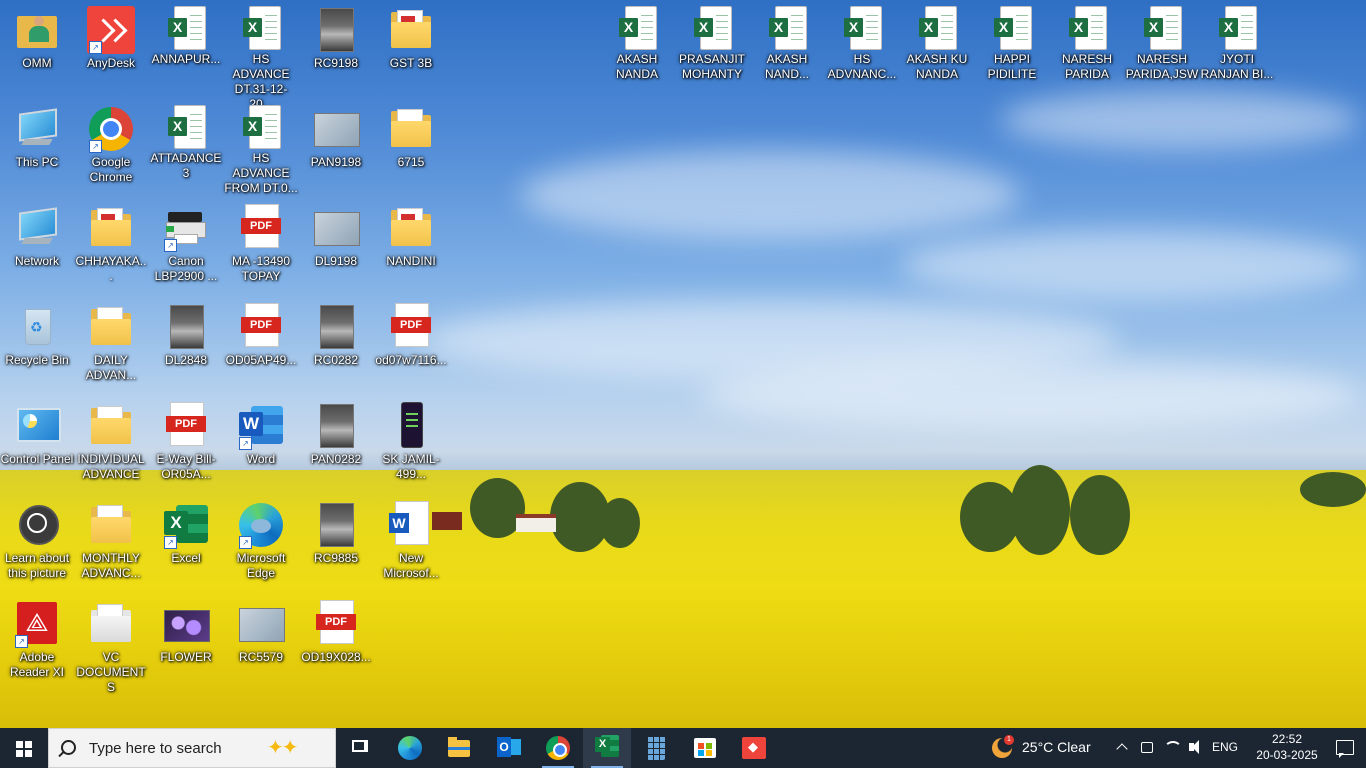  Describe the element at coordinates (111, 442) in the screenshot. I see `desktop-icon-individual-advance: INDIVIDUAL ADVANCE` at that location.